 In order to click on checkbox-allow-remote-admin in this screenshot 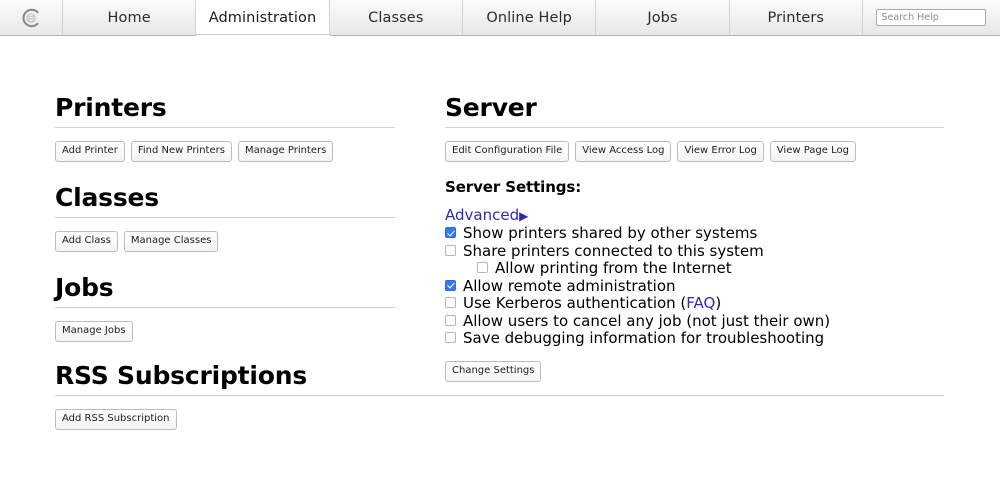, I will do `click(450, 285)`.